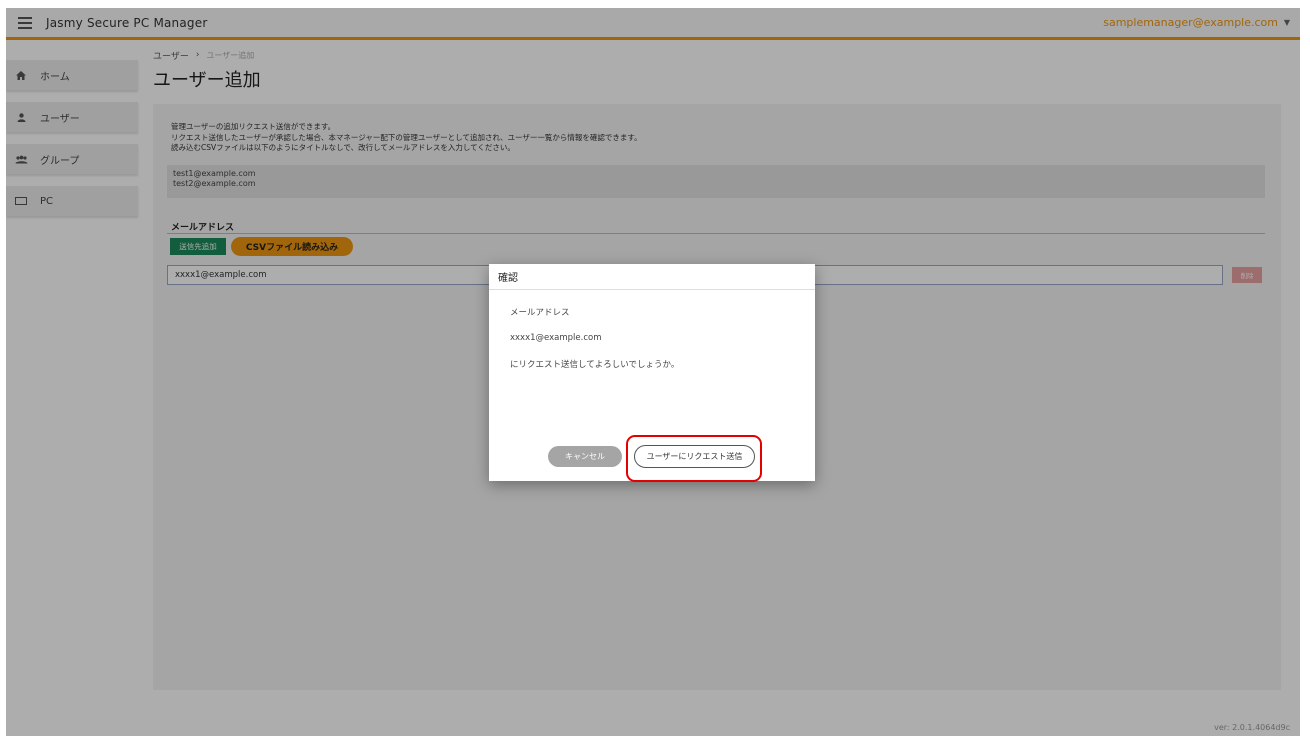 Image resolution: width=1310 pixels, height=736 pixels. Describe the element at coordinates (540, 313) in the screenshot. I see `dialog-label: メールアドレス` at that location.